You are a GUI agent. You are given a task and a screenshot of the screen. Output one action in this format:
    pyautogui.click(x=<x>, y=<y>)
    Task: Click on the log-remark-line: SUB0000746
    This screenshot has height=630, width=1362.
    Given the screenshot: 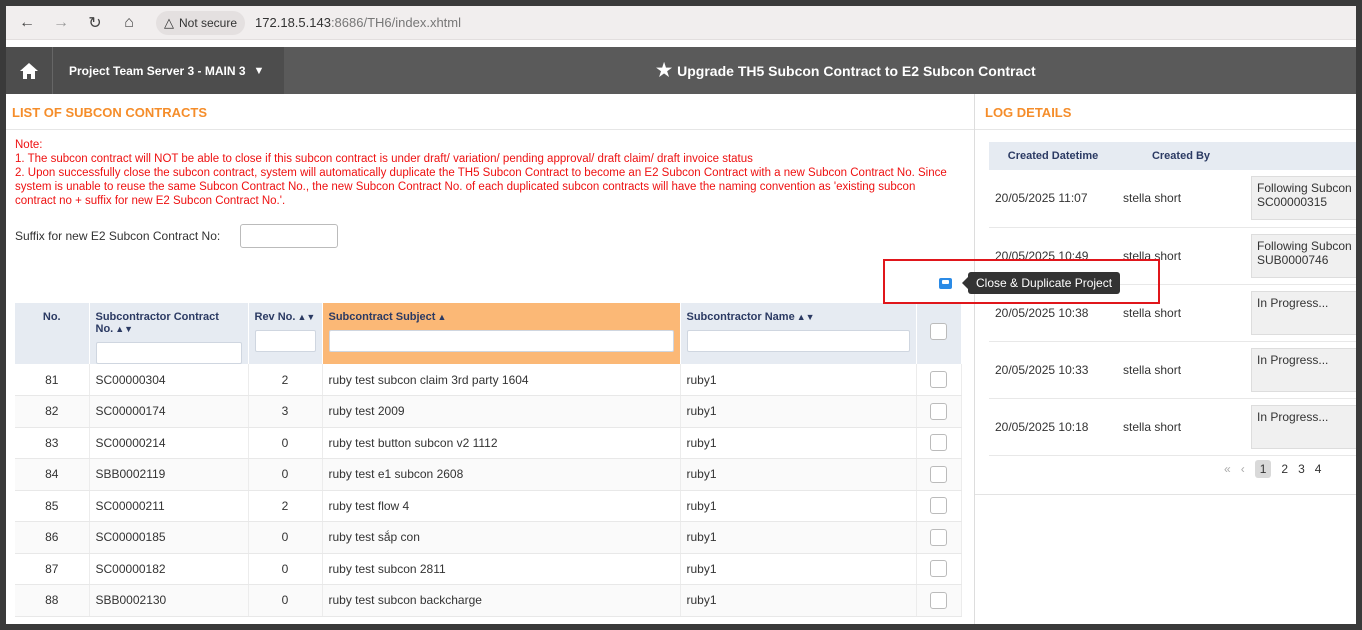 What is the action you would take?
    pyautogui.click(x=1293, y=259)
    